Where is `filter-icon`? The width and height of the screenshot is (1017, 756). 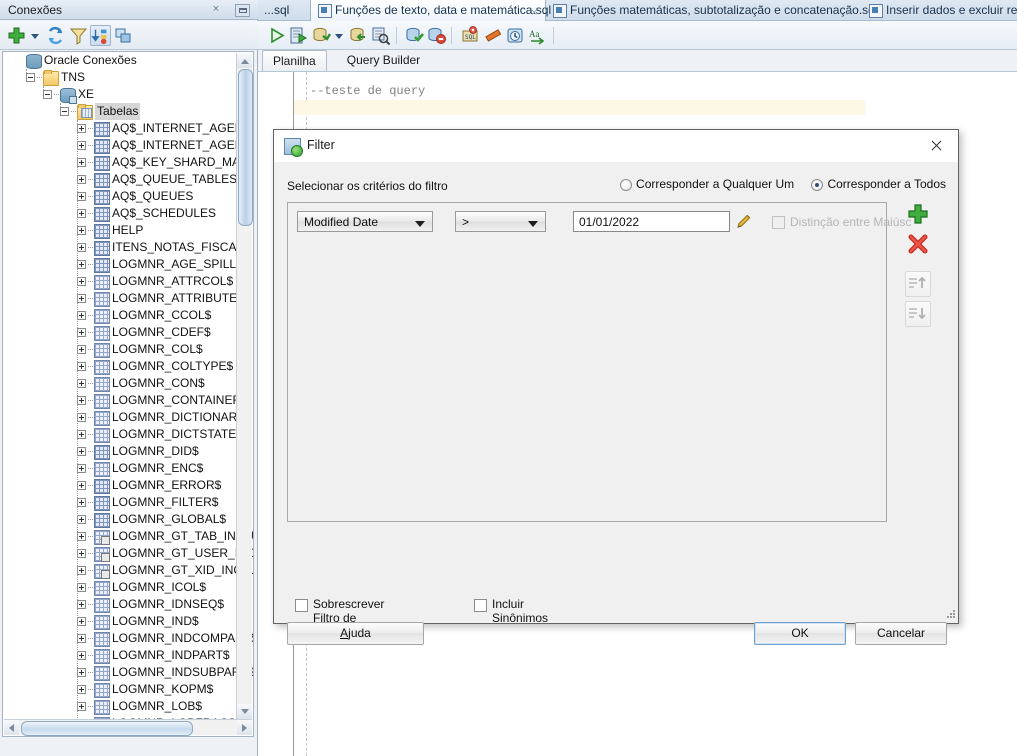 filter-icon is located at coordinates (78, 35).